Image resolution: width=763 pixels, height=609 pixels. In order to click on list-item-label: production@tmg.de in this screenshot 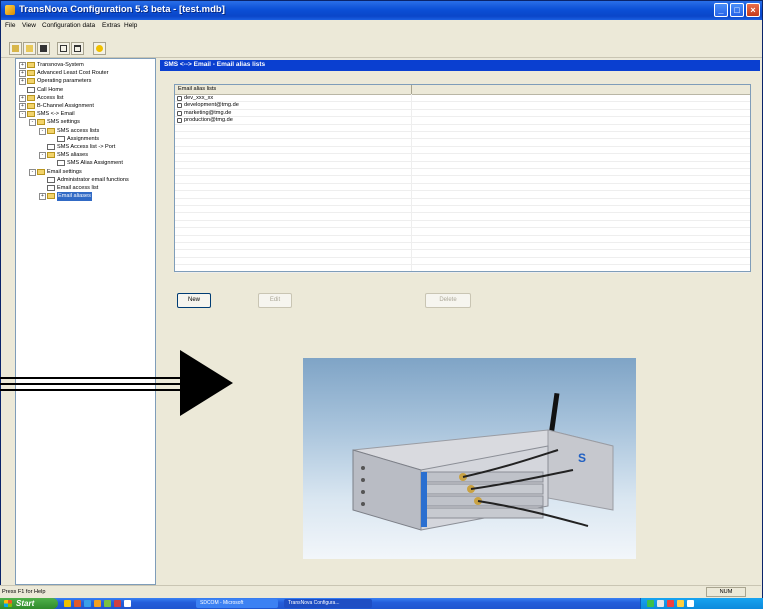, I will do `click(208, 120)`.